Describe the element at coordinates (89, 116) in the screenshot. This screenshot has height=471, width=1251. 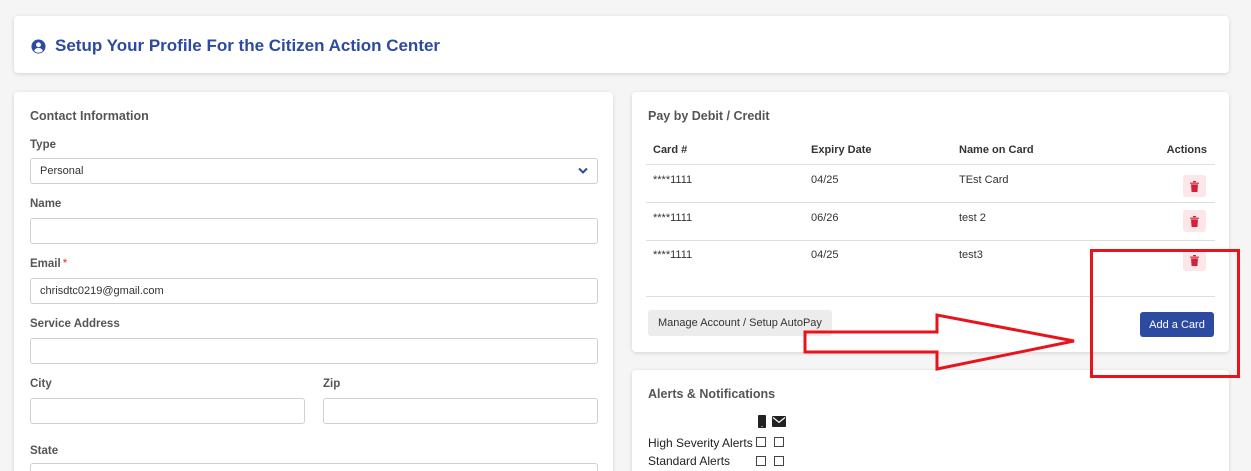
I see `contact-section-title: Contact Information` at that location.